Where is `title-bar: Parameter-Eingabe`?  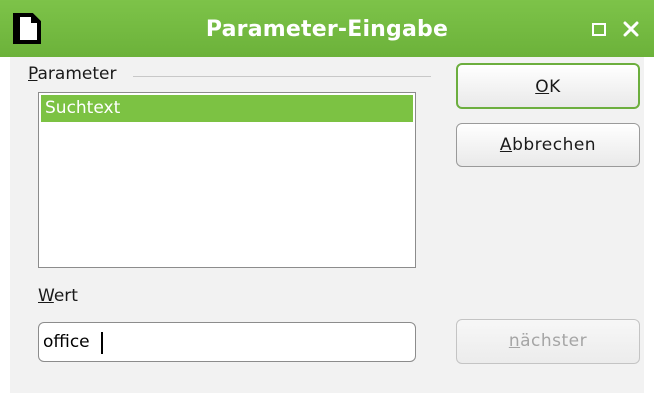
title-bar: Parameter-Eingabe is located at coordinates (327, 28).